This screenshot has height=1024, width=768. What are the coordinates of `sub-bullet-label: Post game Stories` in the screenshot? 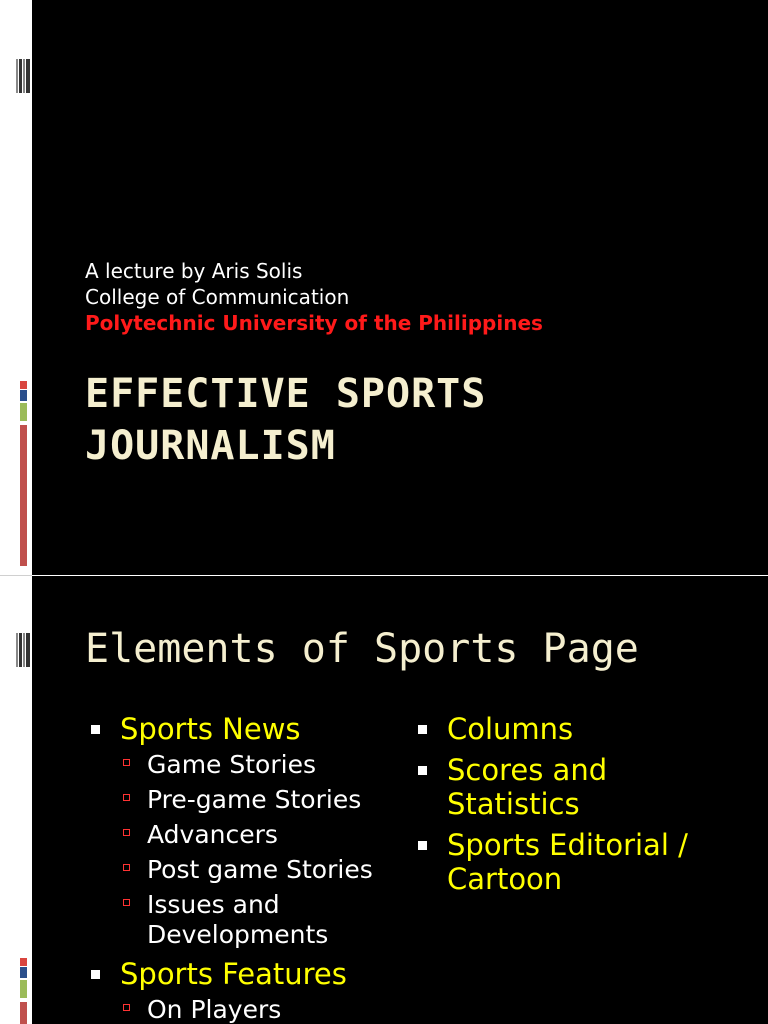 It's located at (260, 869).